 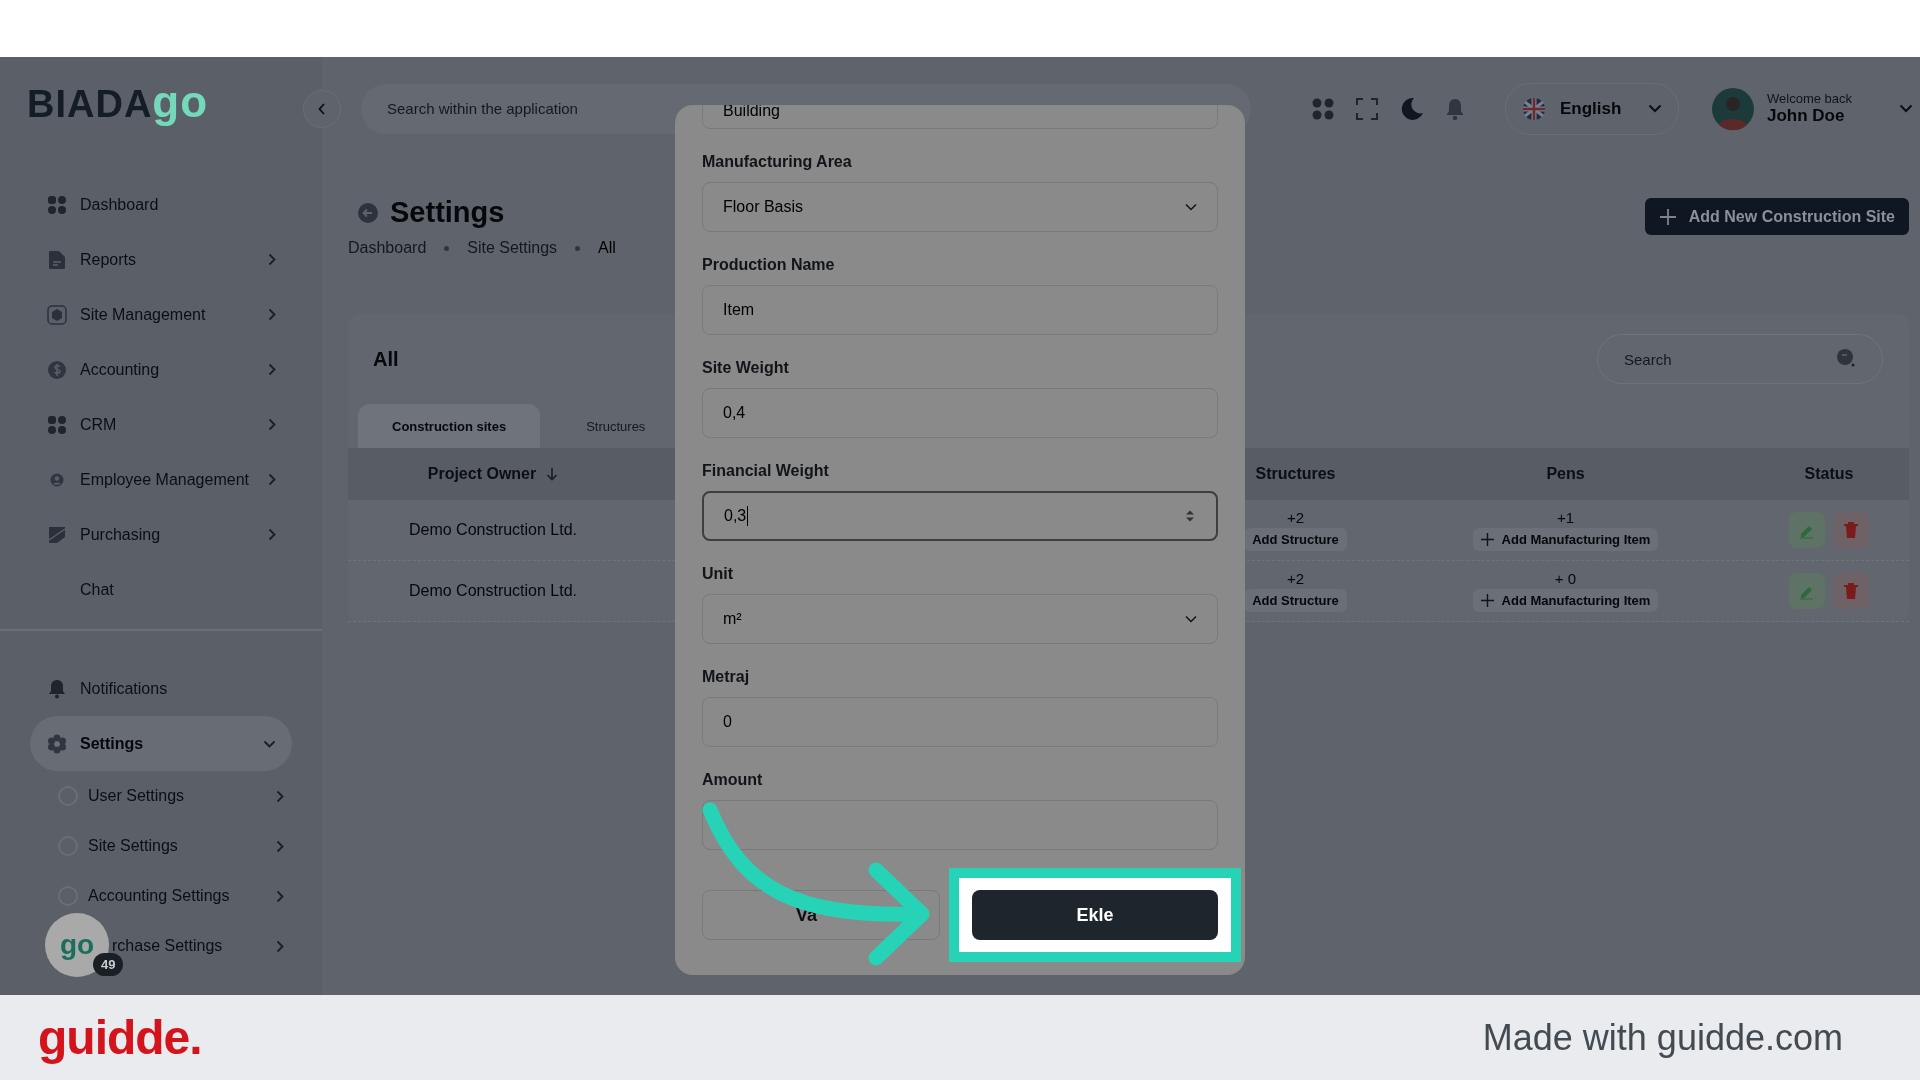 What do you see at coordinates (607, 248) in the screenshot?
I see `breadcrumb-item: All` at bounding box center [607, 248].